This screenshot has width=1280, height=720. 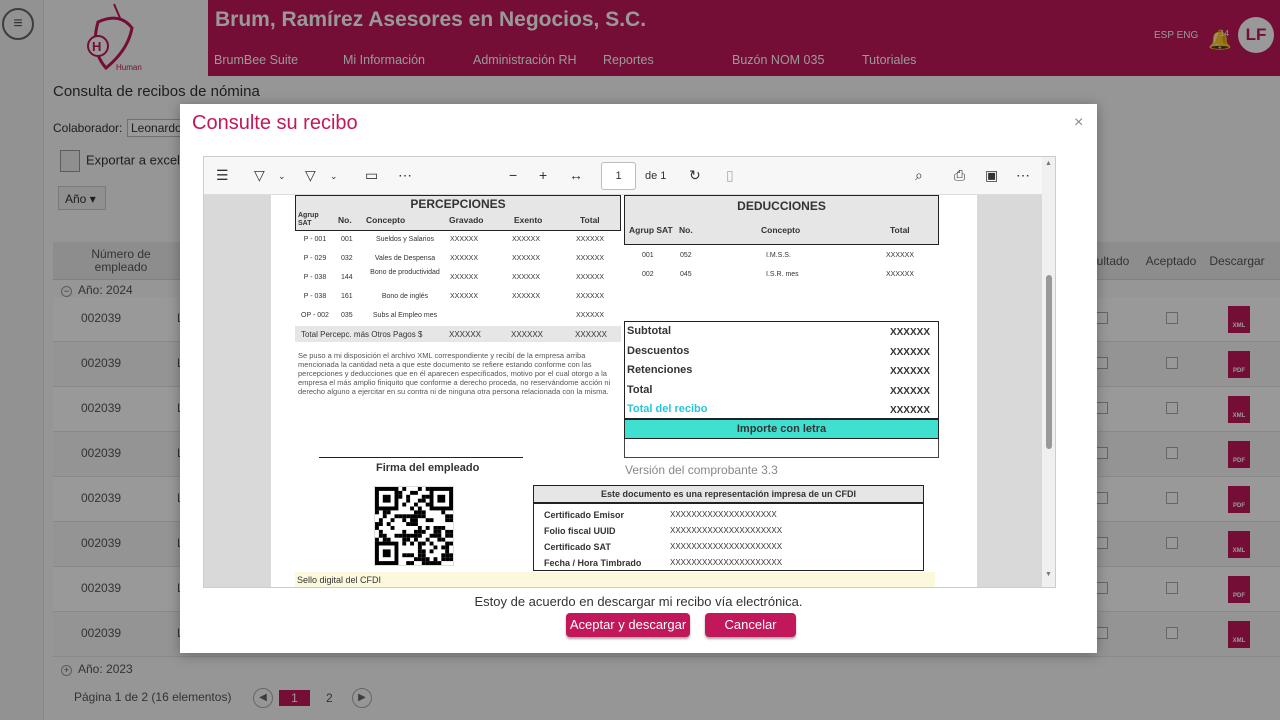 What do you see at coordinates (660, 515) in the screenshot?
I see `cfdi-row: Certificado Emisor XXXXXXXXXXXXXXXXXXXX` at bounding box center [660, 515].